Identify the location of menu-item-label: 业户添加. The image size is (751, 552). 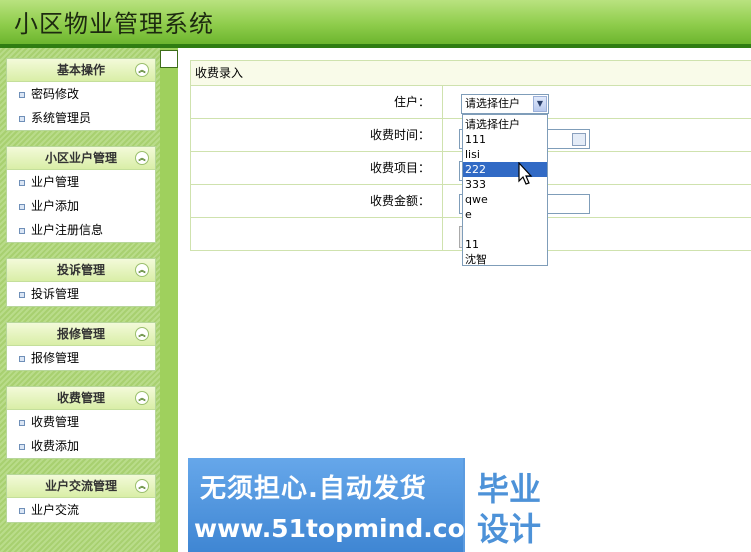
(55, 206).